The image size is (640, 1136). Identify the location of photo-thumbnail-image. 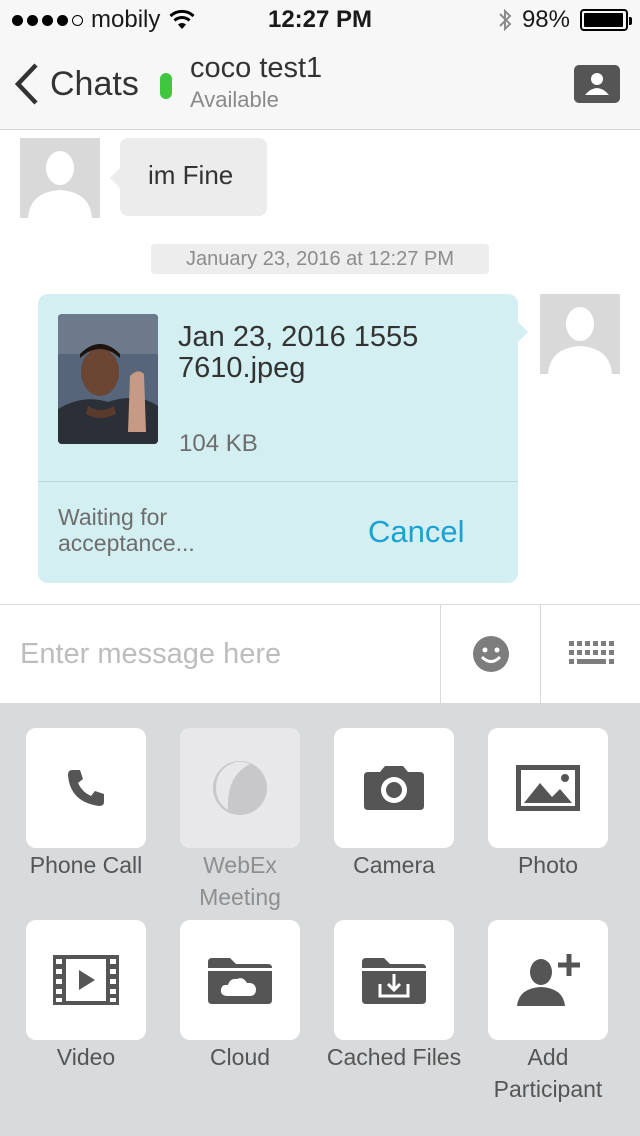
(108, 379).